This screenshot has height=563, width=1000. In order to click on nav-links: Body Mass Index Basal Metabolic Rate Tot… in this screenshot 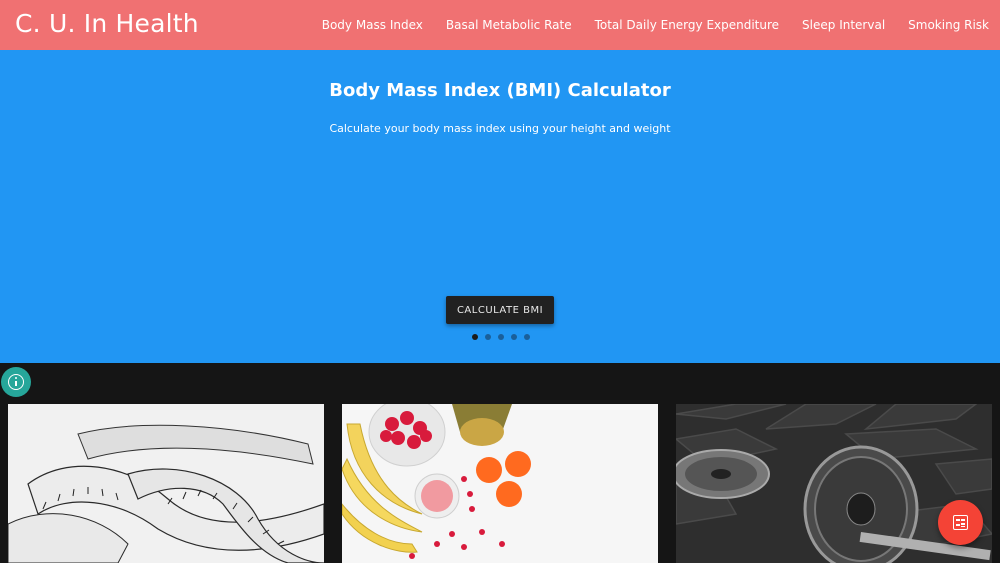, I will do `click(655, 25)`.